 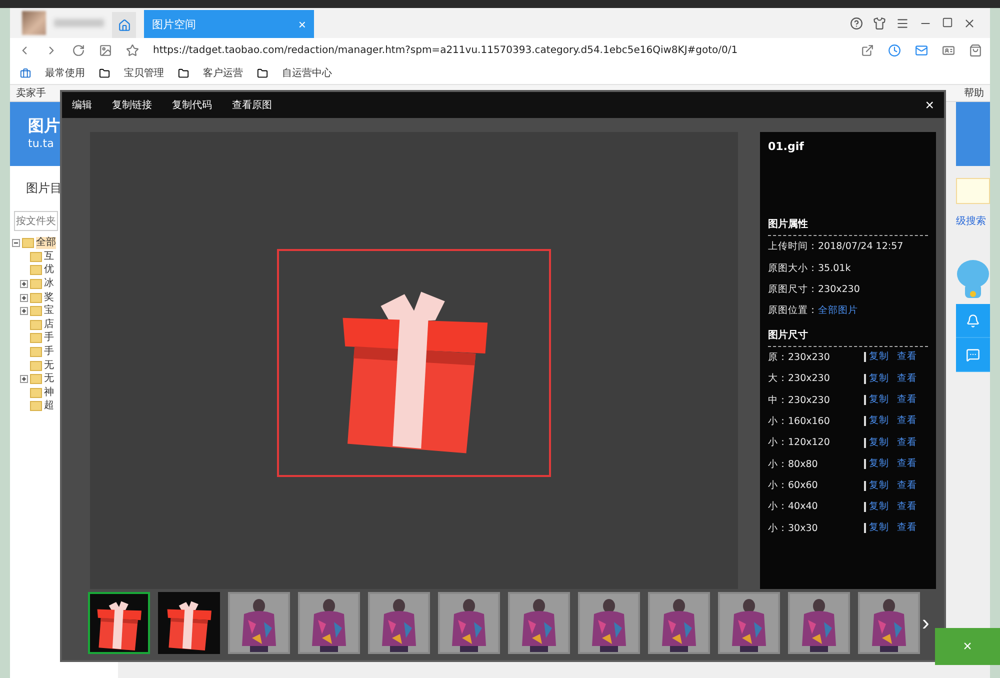 What do you see at coordinates (803, 464) in the screenshot?
I see `size-value: 80x80` at bounding box center [803, 464].